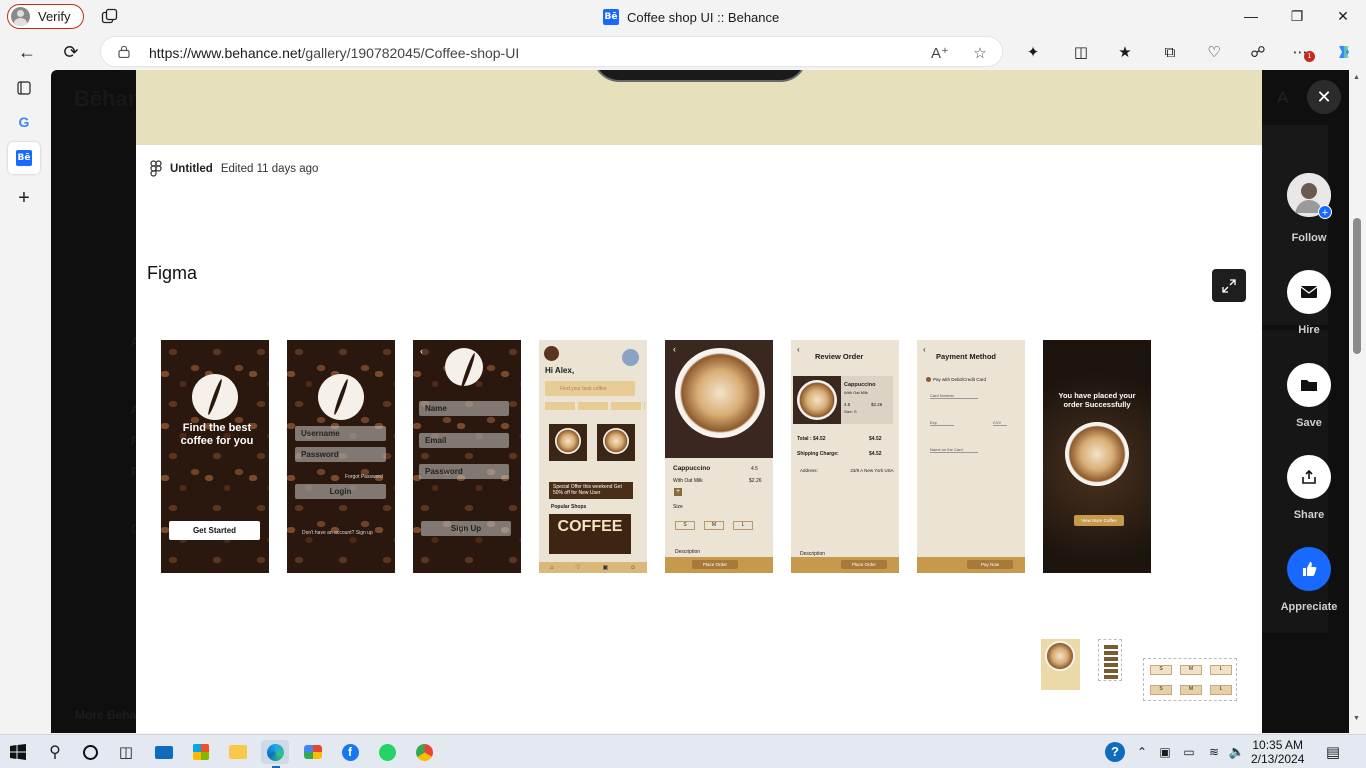  Describe the element at coordinates (350, 752) in the screenshot. I see `facebook-app-icon: f` at that location.